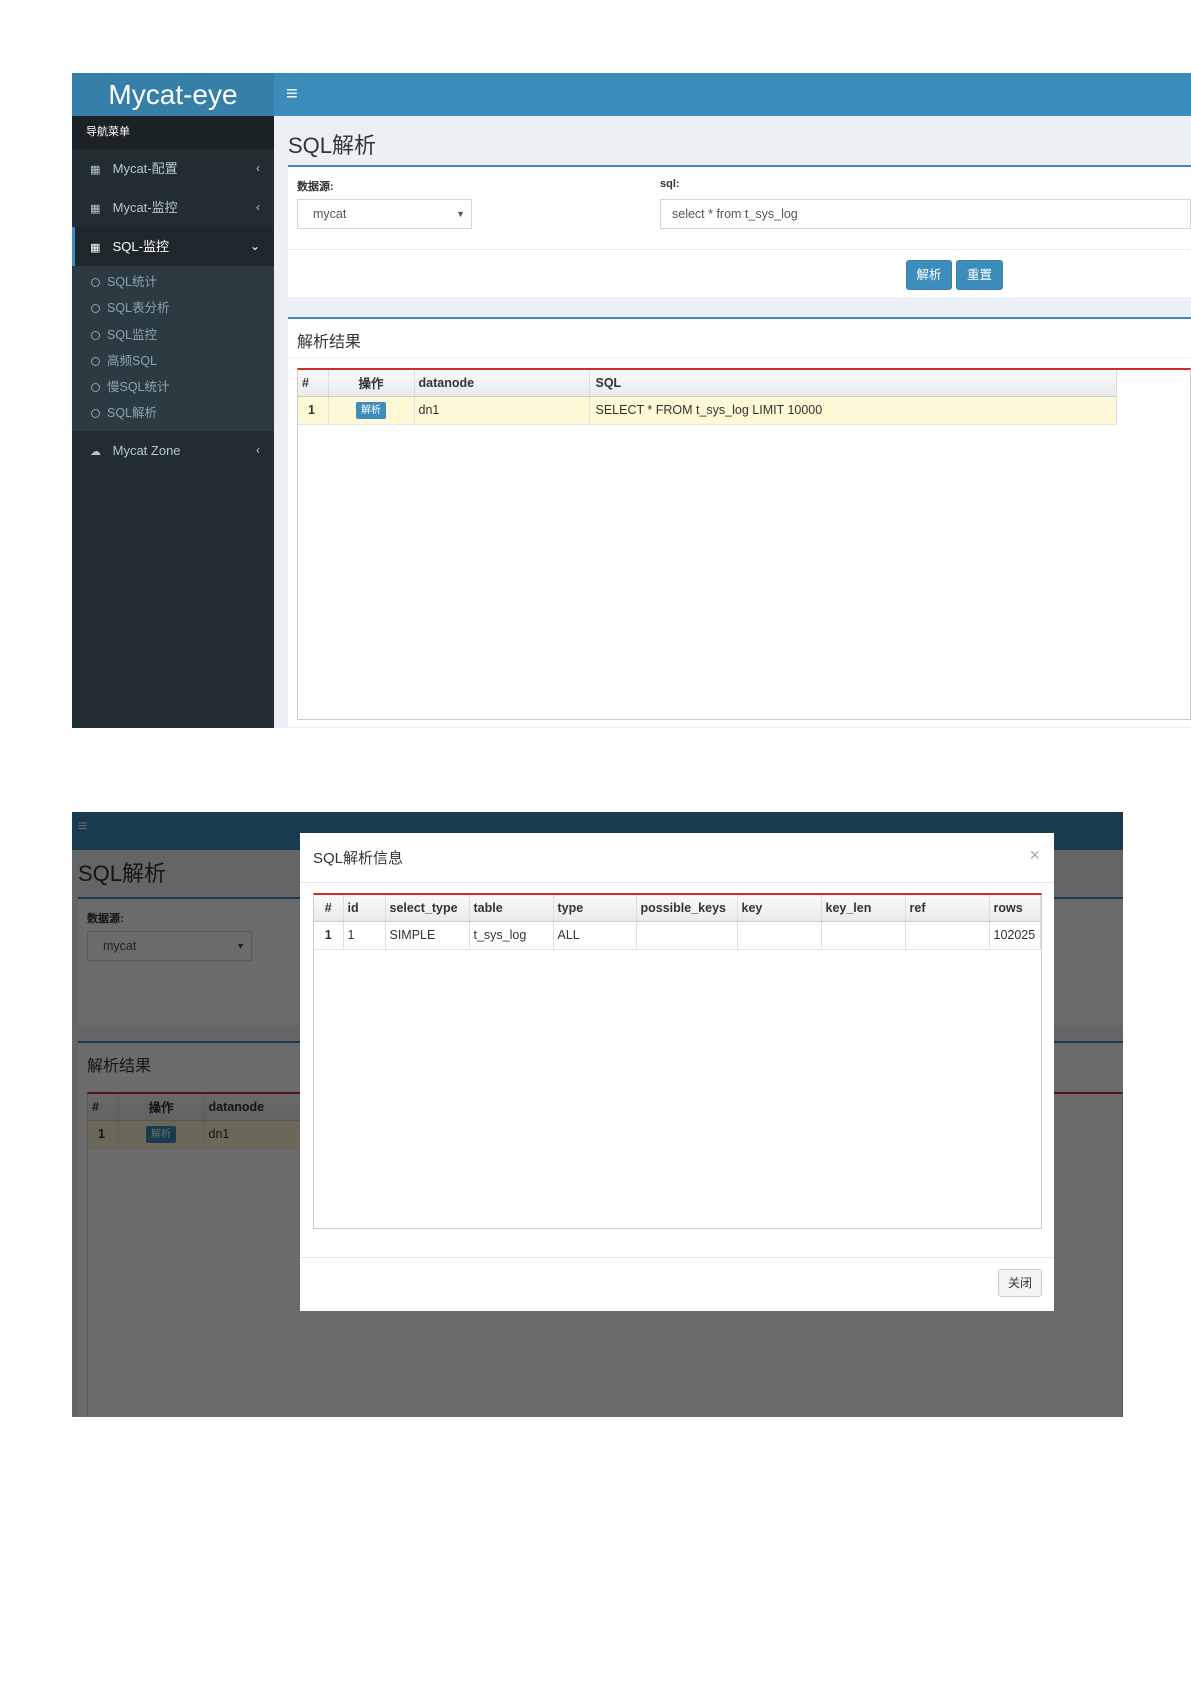 Image resolution: width=1191 pixels, height=1684 pixels. What do you see at coordinates (677, 882) in the screenshot?
I see `modal-header-divider` at bounding box center [677, 882].